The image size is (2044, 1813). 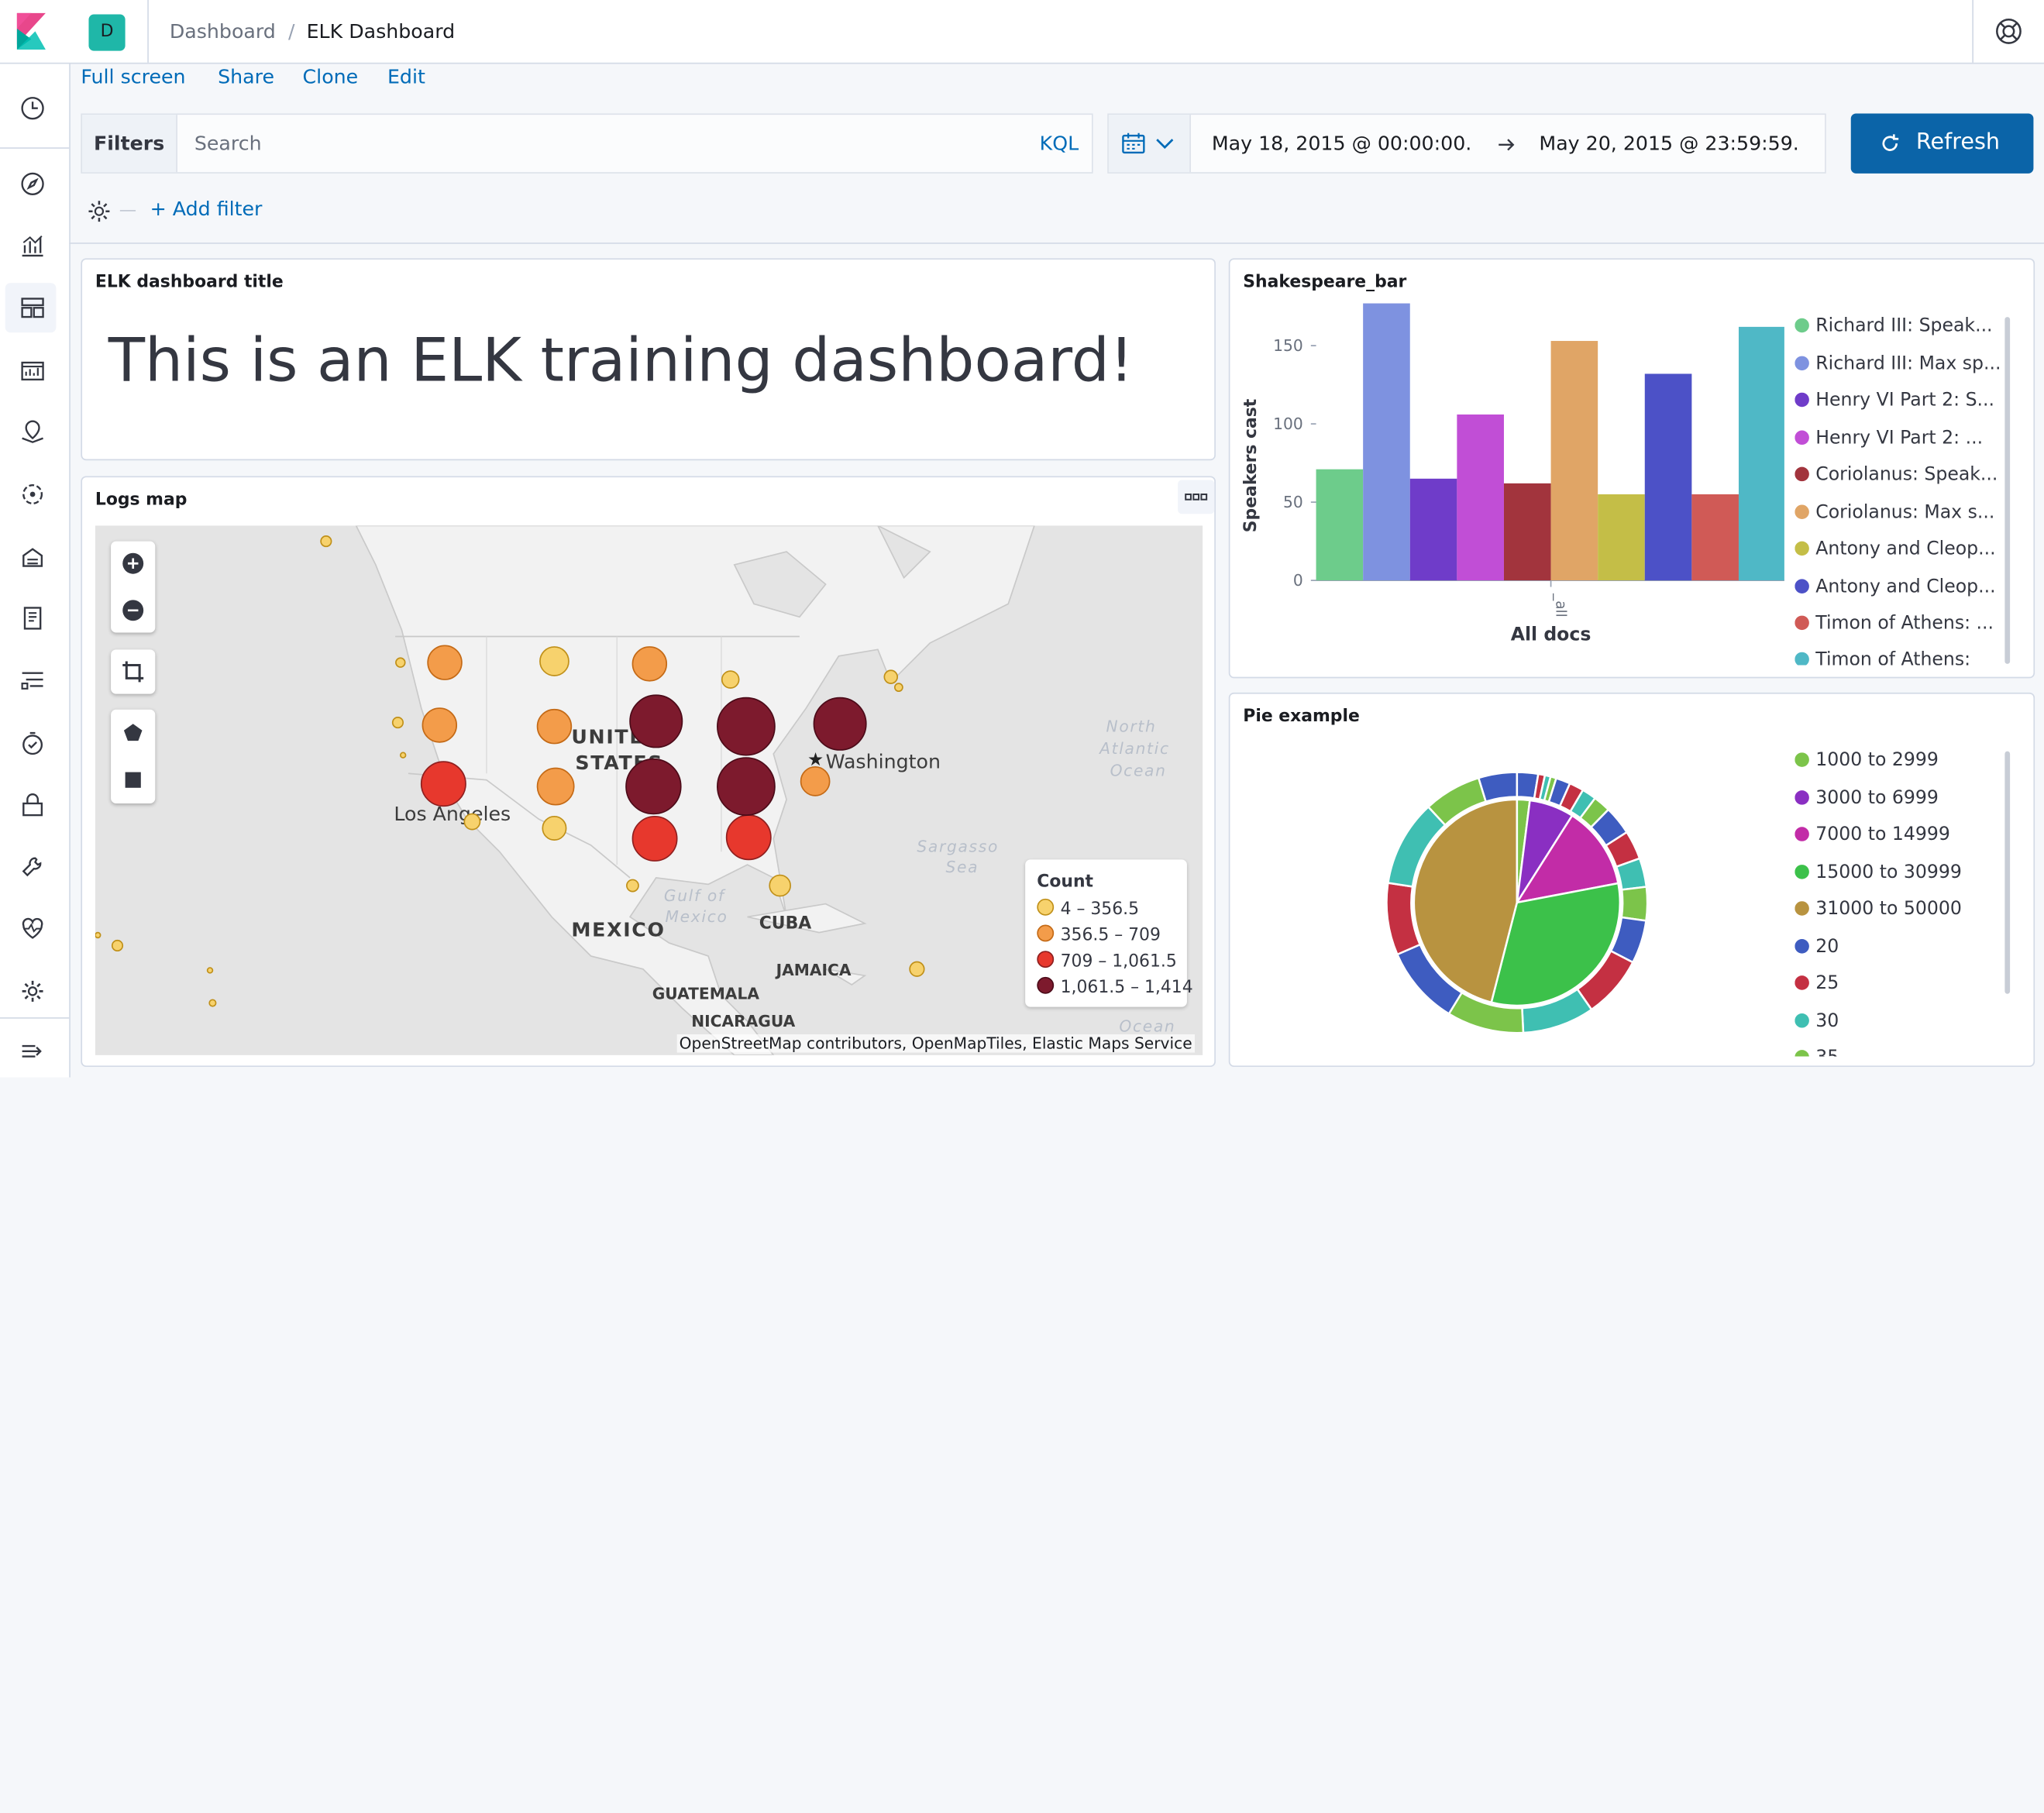 I want to click on management-gear-icon, so click(x=32, y=990).